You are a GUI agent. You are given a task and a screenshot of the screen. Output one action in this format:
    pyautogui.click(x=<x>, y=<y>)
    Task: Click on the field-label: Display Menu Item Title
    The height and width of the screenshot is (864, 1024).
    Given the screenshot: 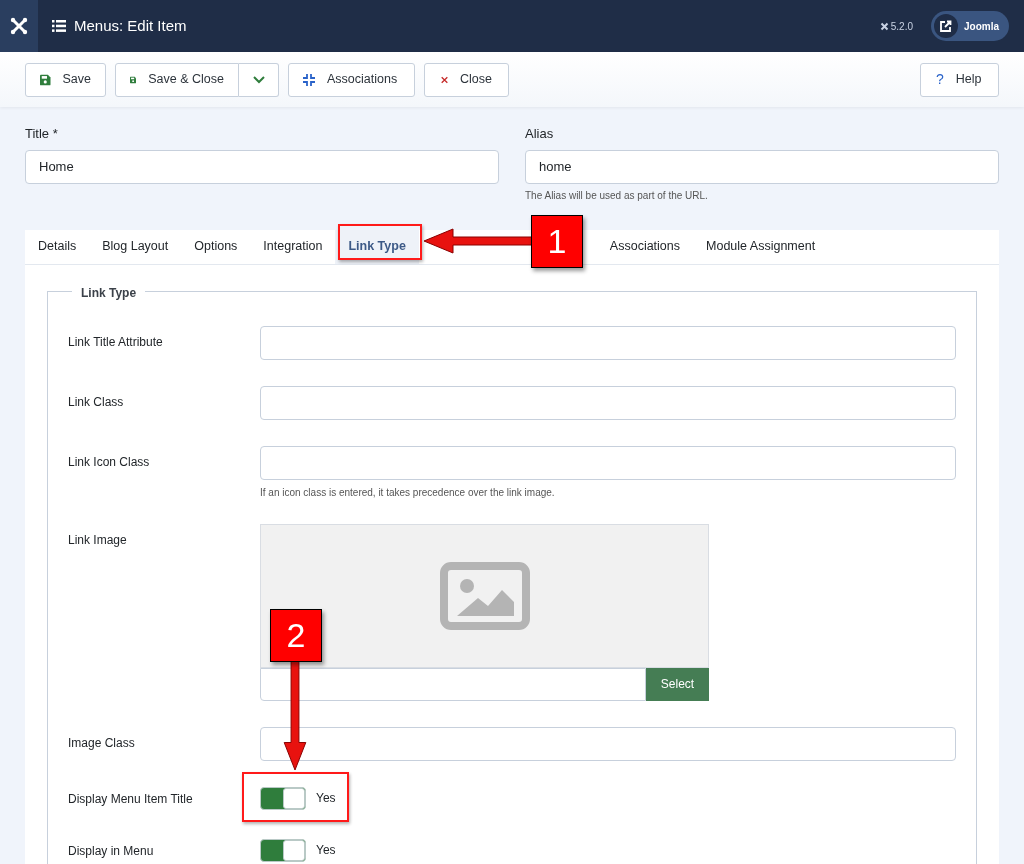 What is the action you would take?
    pyautogui.click(x=131, y=799)
    